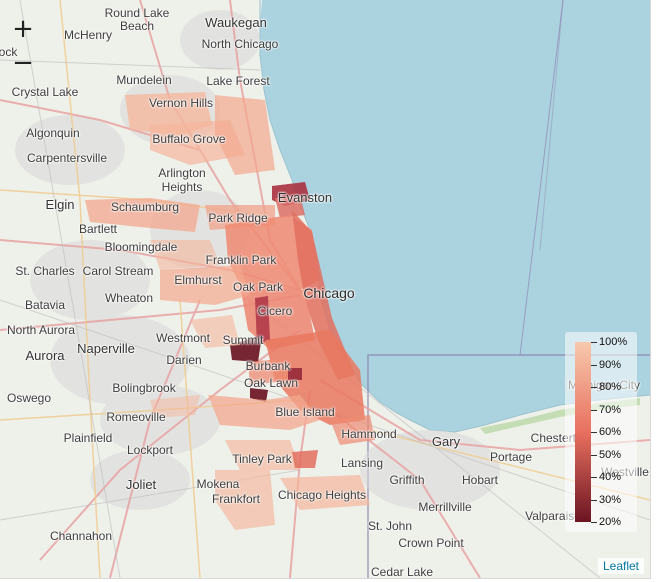 This screenshot has width=656, height=582. What do you see at coordinates (184, 360) in the screenshot?
I see `place-label: Darien` at bounding box center [184, 360].